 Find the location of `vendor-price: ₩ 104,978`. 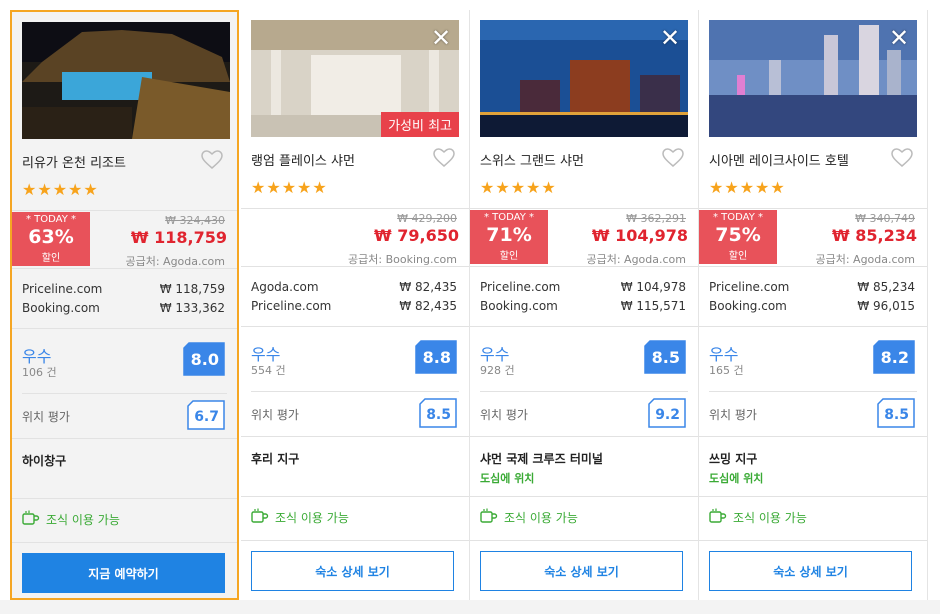

vendor-price: ₩ 104,978 is located at coordinates (653, 287).